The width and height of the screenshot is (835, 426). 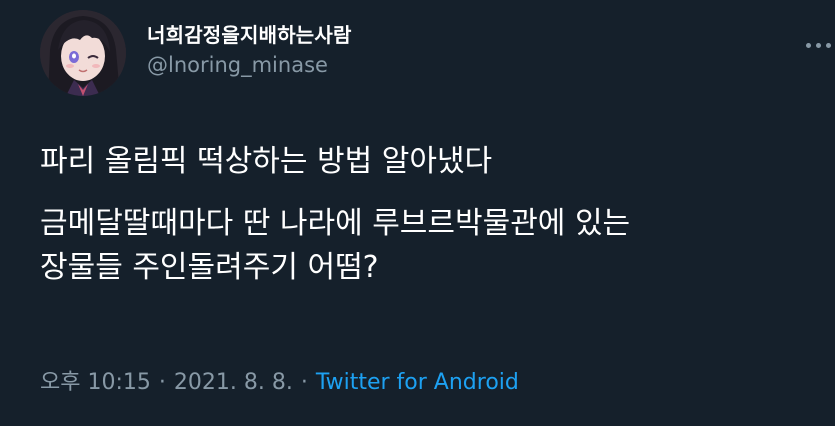 I want to click on tweet-paragraph-2: 금메달딸때마다 딴 나라에 루브르박물관에 있는 장물들 주인돌려주기 어떰?, so click(x=335, y=245).